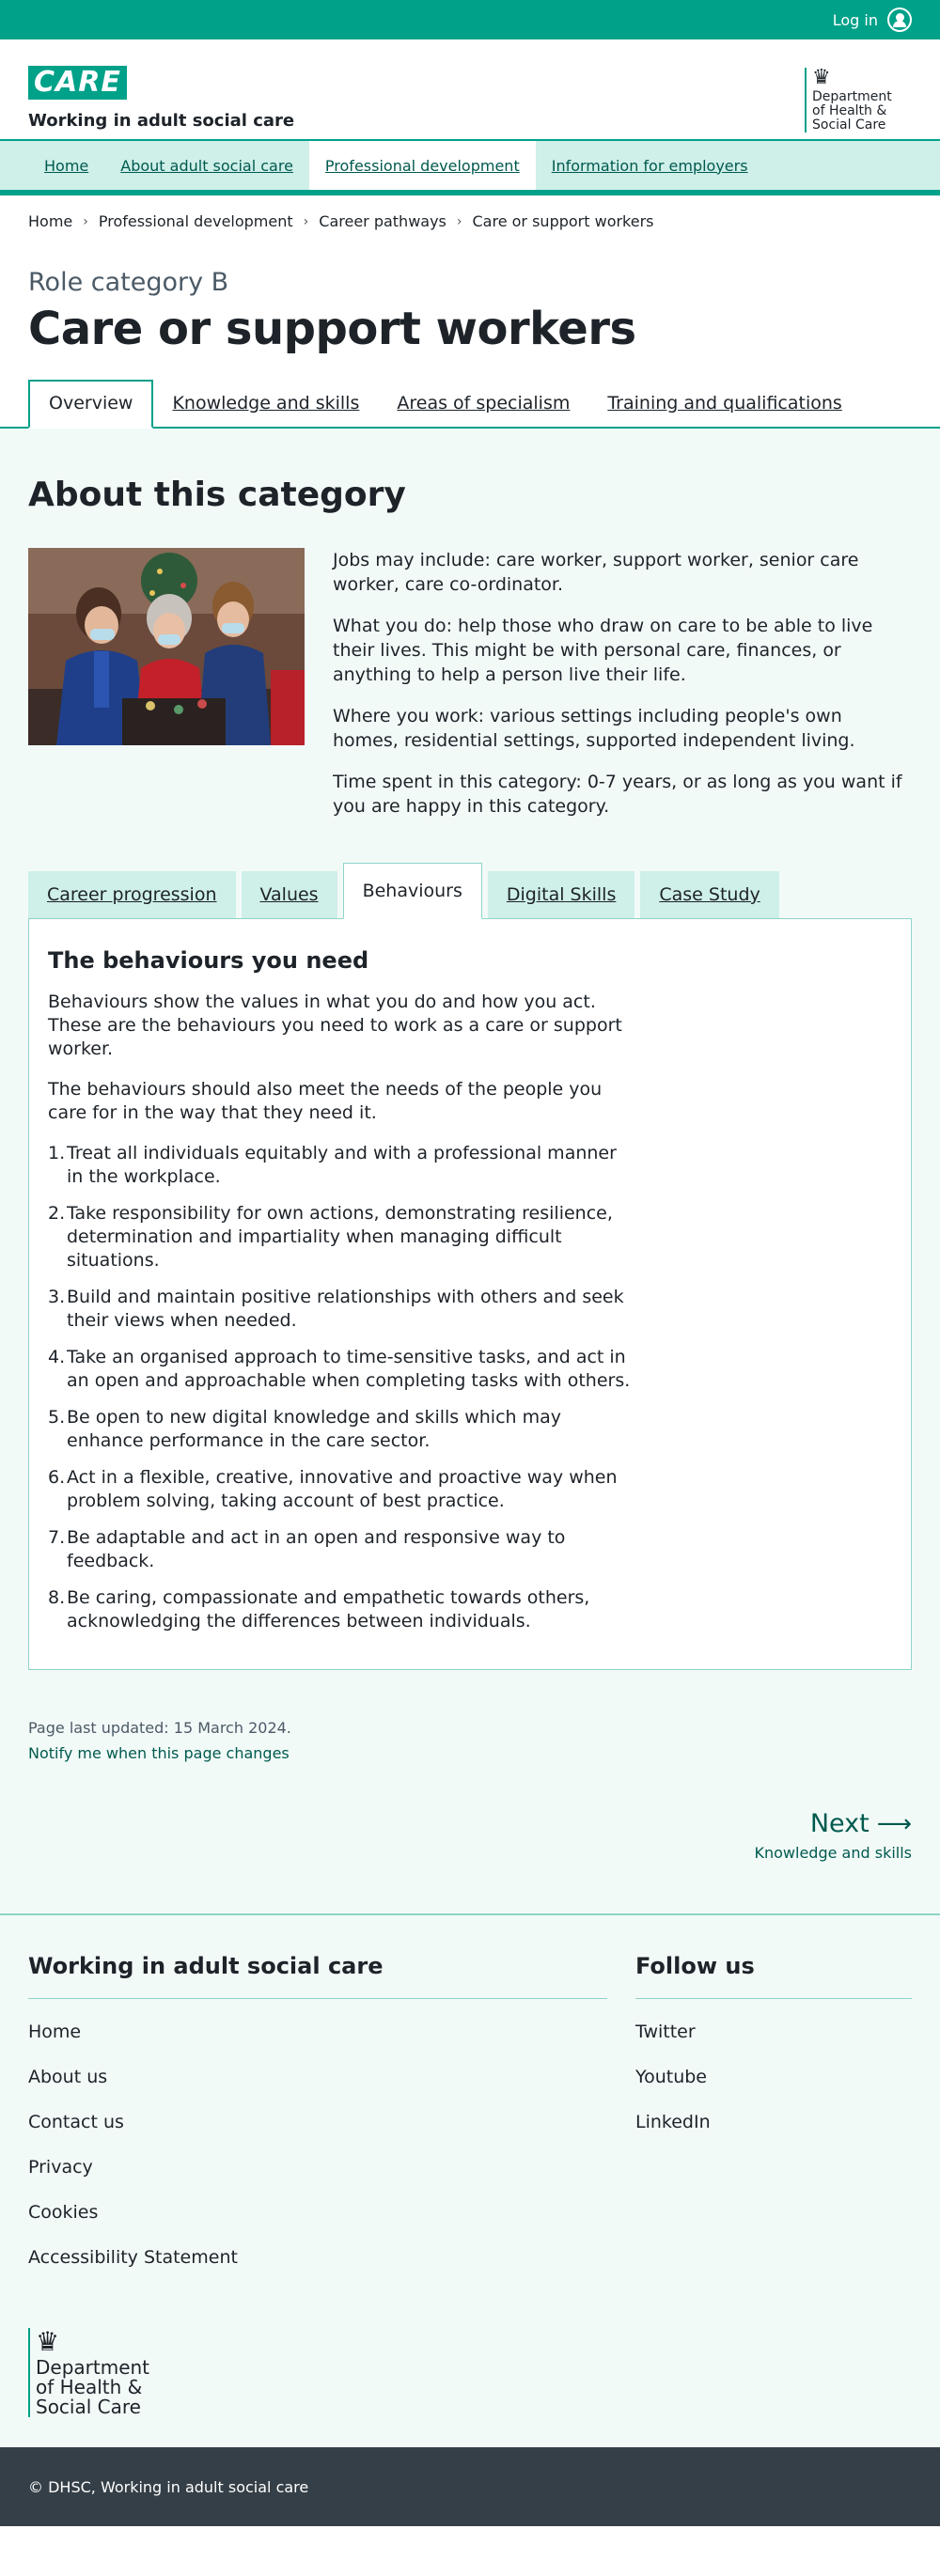 Image resolution: width=940 pixels, height=2576 pixels. What do you see at coordinates (60, 2167) in the screenshot?
I see `footer-link-privacy: Privacy` at bounding box center [60, 2167].